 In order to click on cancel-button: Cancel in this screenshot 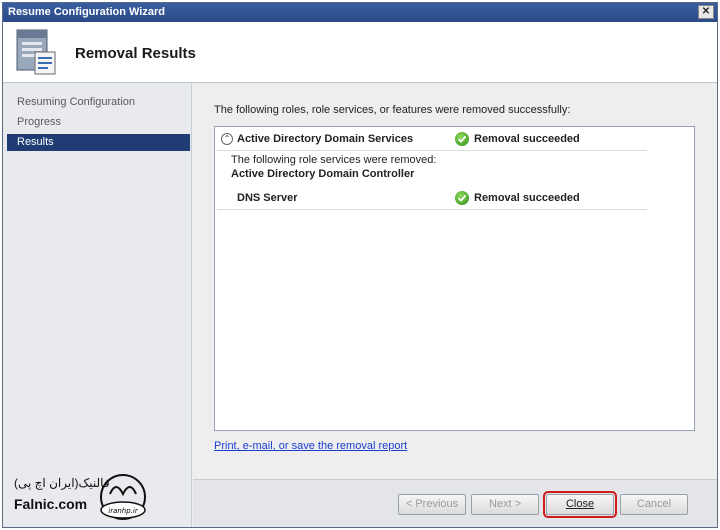, I will do `click(654, 504)`.